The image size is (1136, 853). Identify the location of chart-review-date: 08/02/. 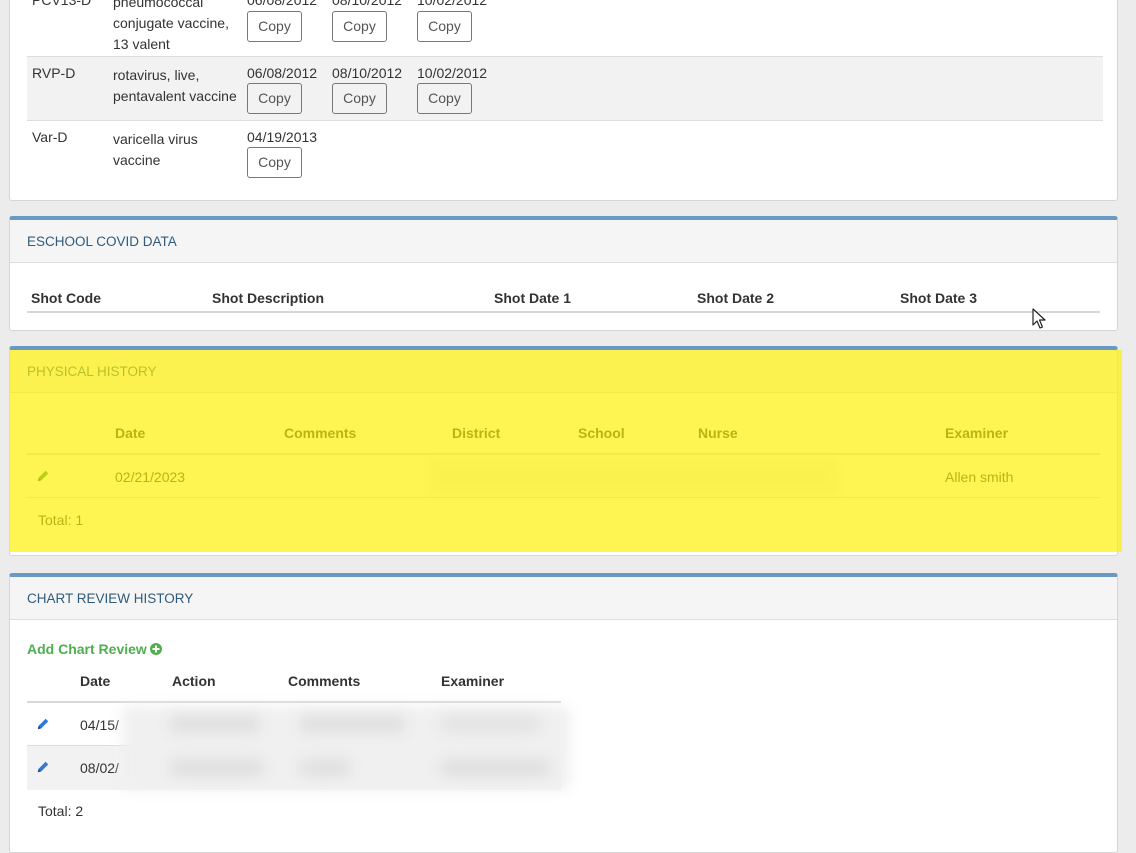
(99, 768).